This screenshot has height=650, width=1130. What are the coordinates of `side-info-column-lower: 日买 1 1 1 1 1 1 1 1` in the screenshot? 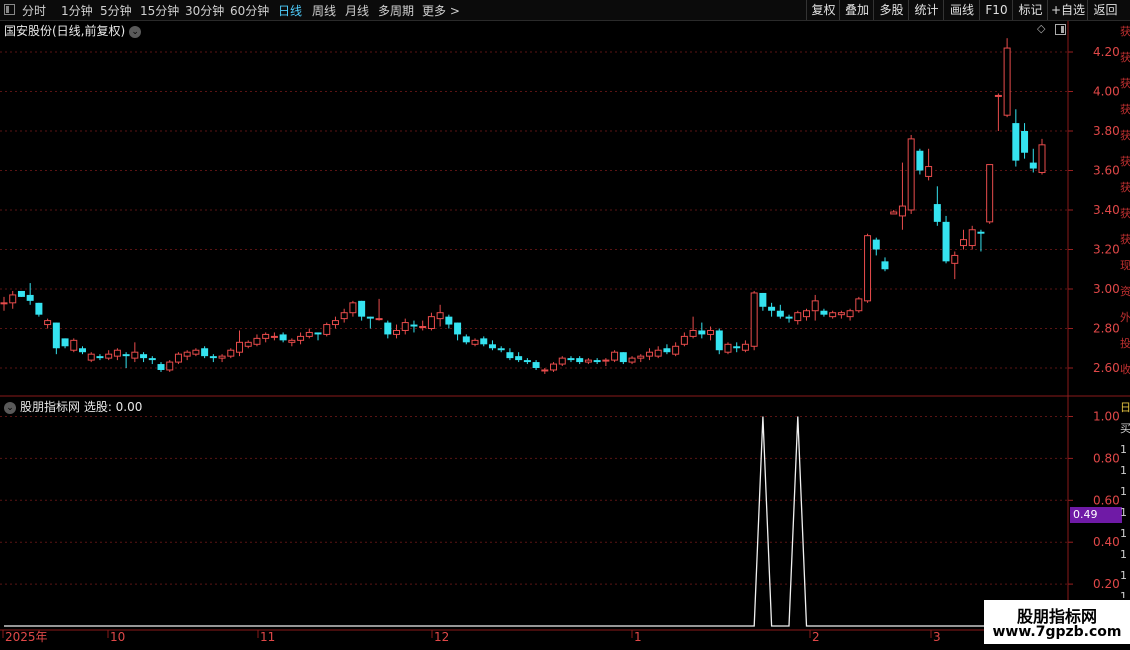 It's located at (1125, 498).